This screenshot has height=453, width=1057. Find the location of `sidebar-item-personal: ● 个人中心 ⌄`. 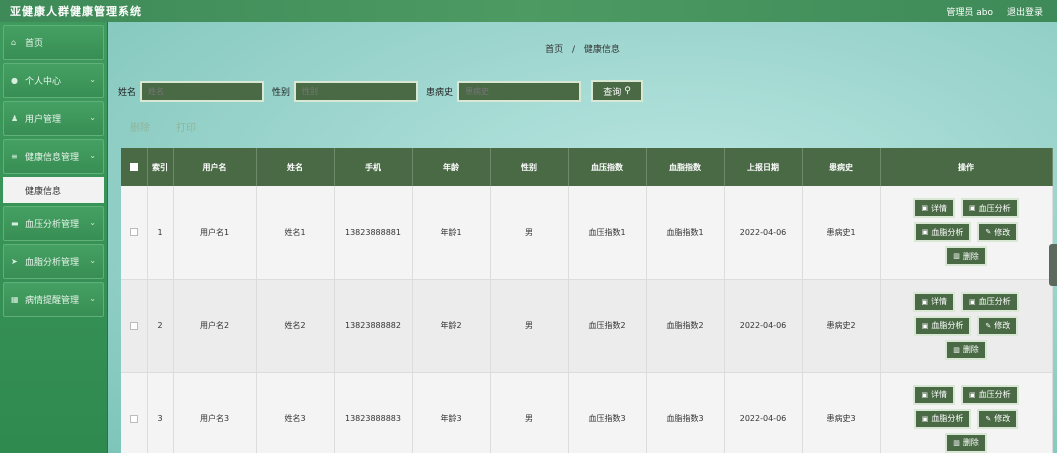

sidebar-item-personal: ● 个人中心 ⌄ is located at coordinates (53, 80).